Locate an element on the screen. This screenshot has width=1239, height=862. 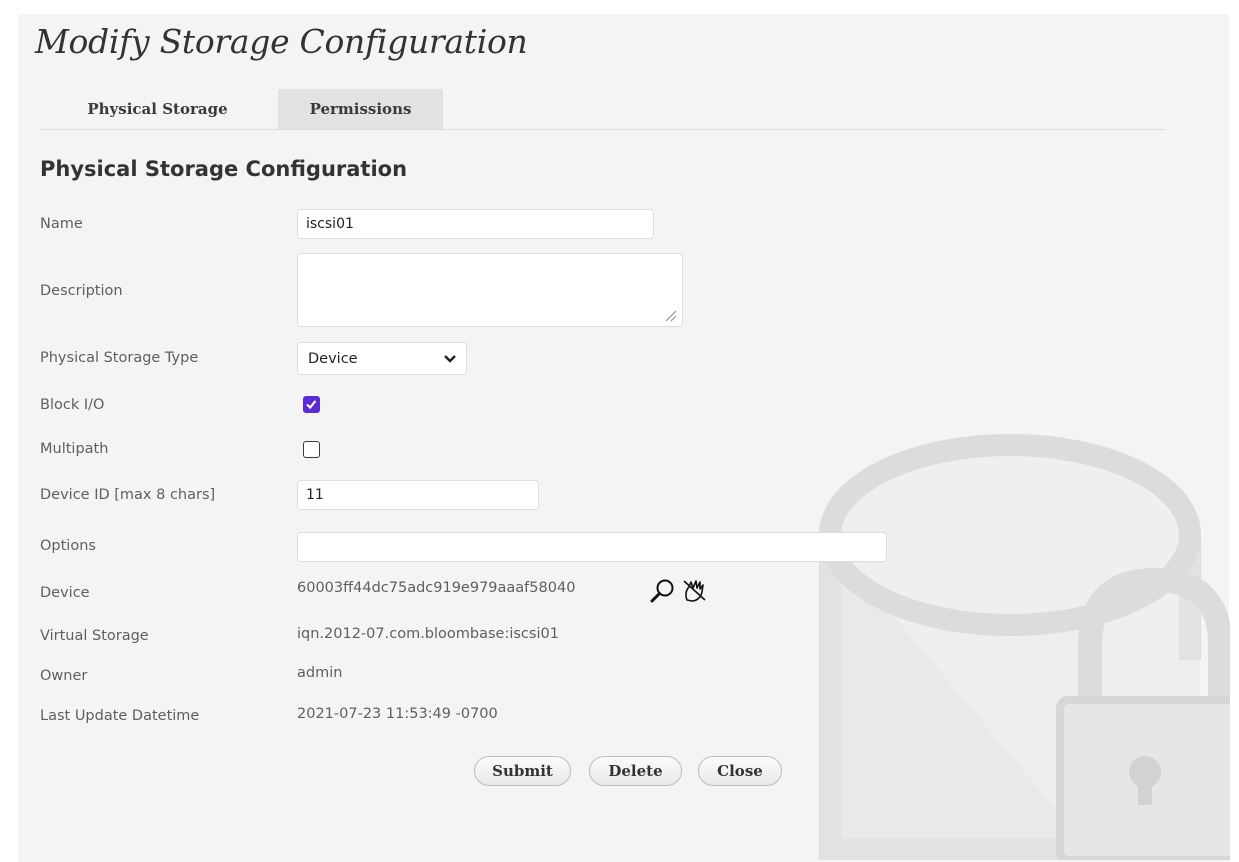
checkmark-icon is located at coordinates (311, 405).